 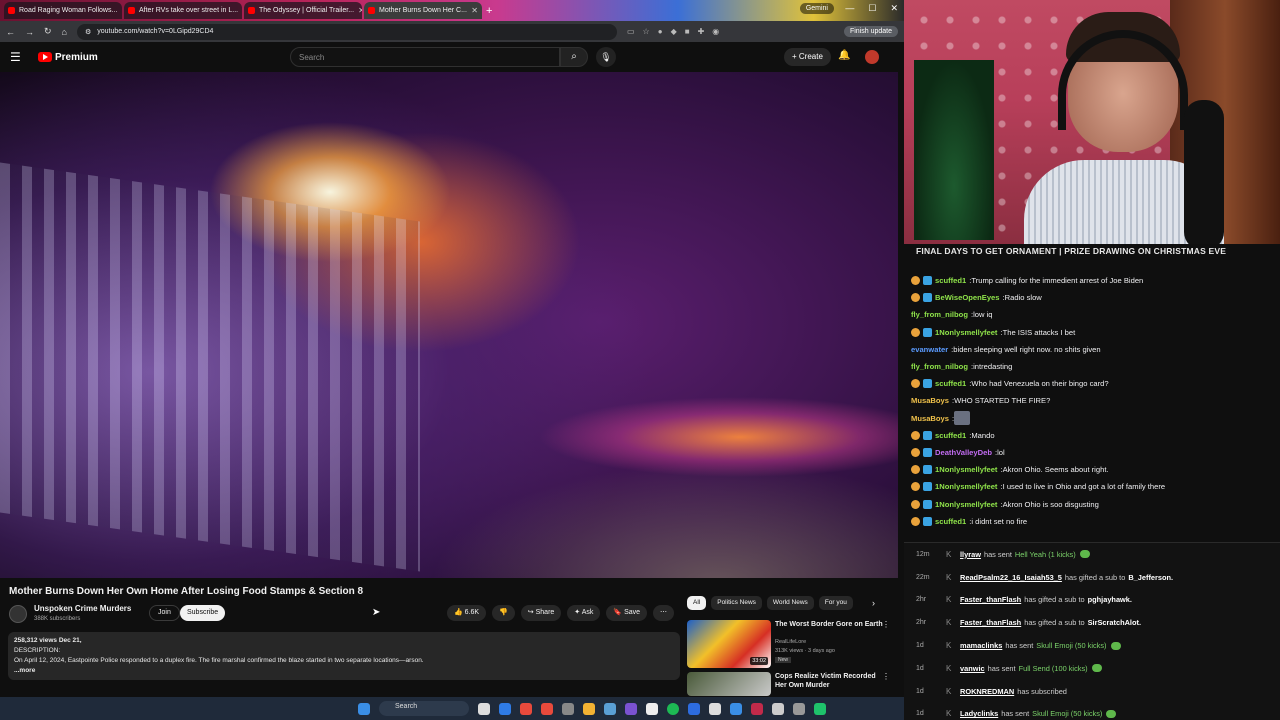 I want to click on browser-tab: The Odyssey | Official Trailer... ✕, so click(x=303, y=10).